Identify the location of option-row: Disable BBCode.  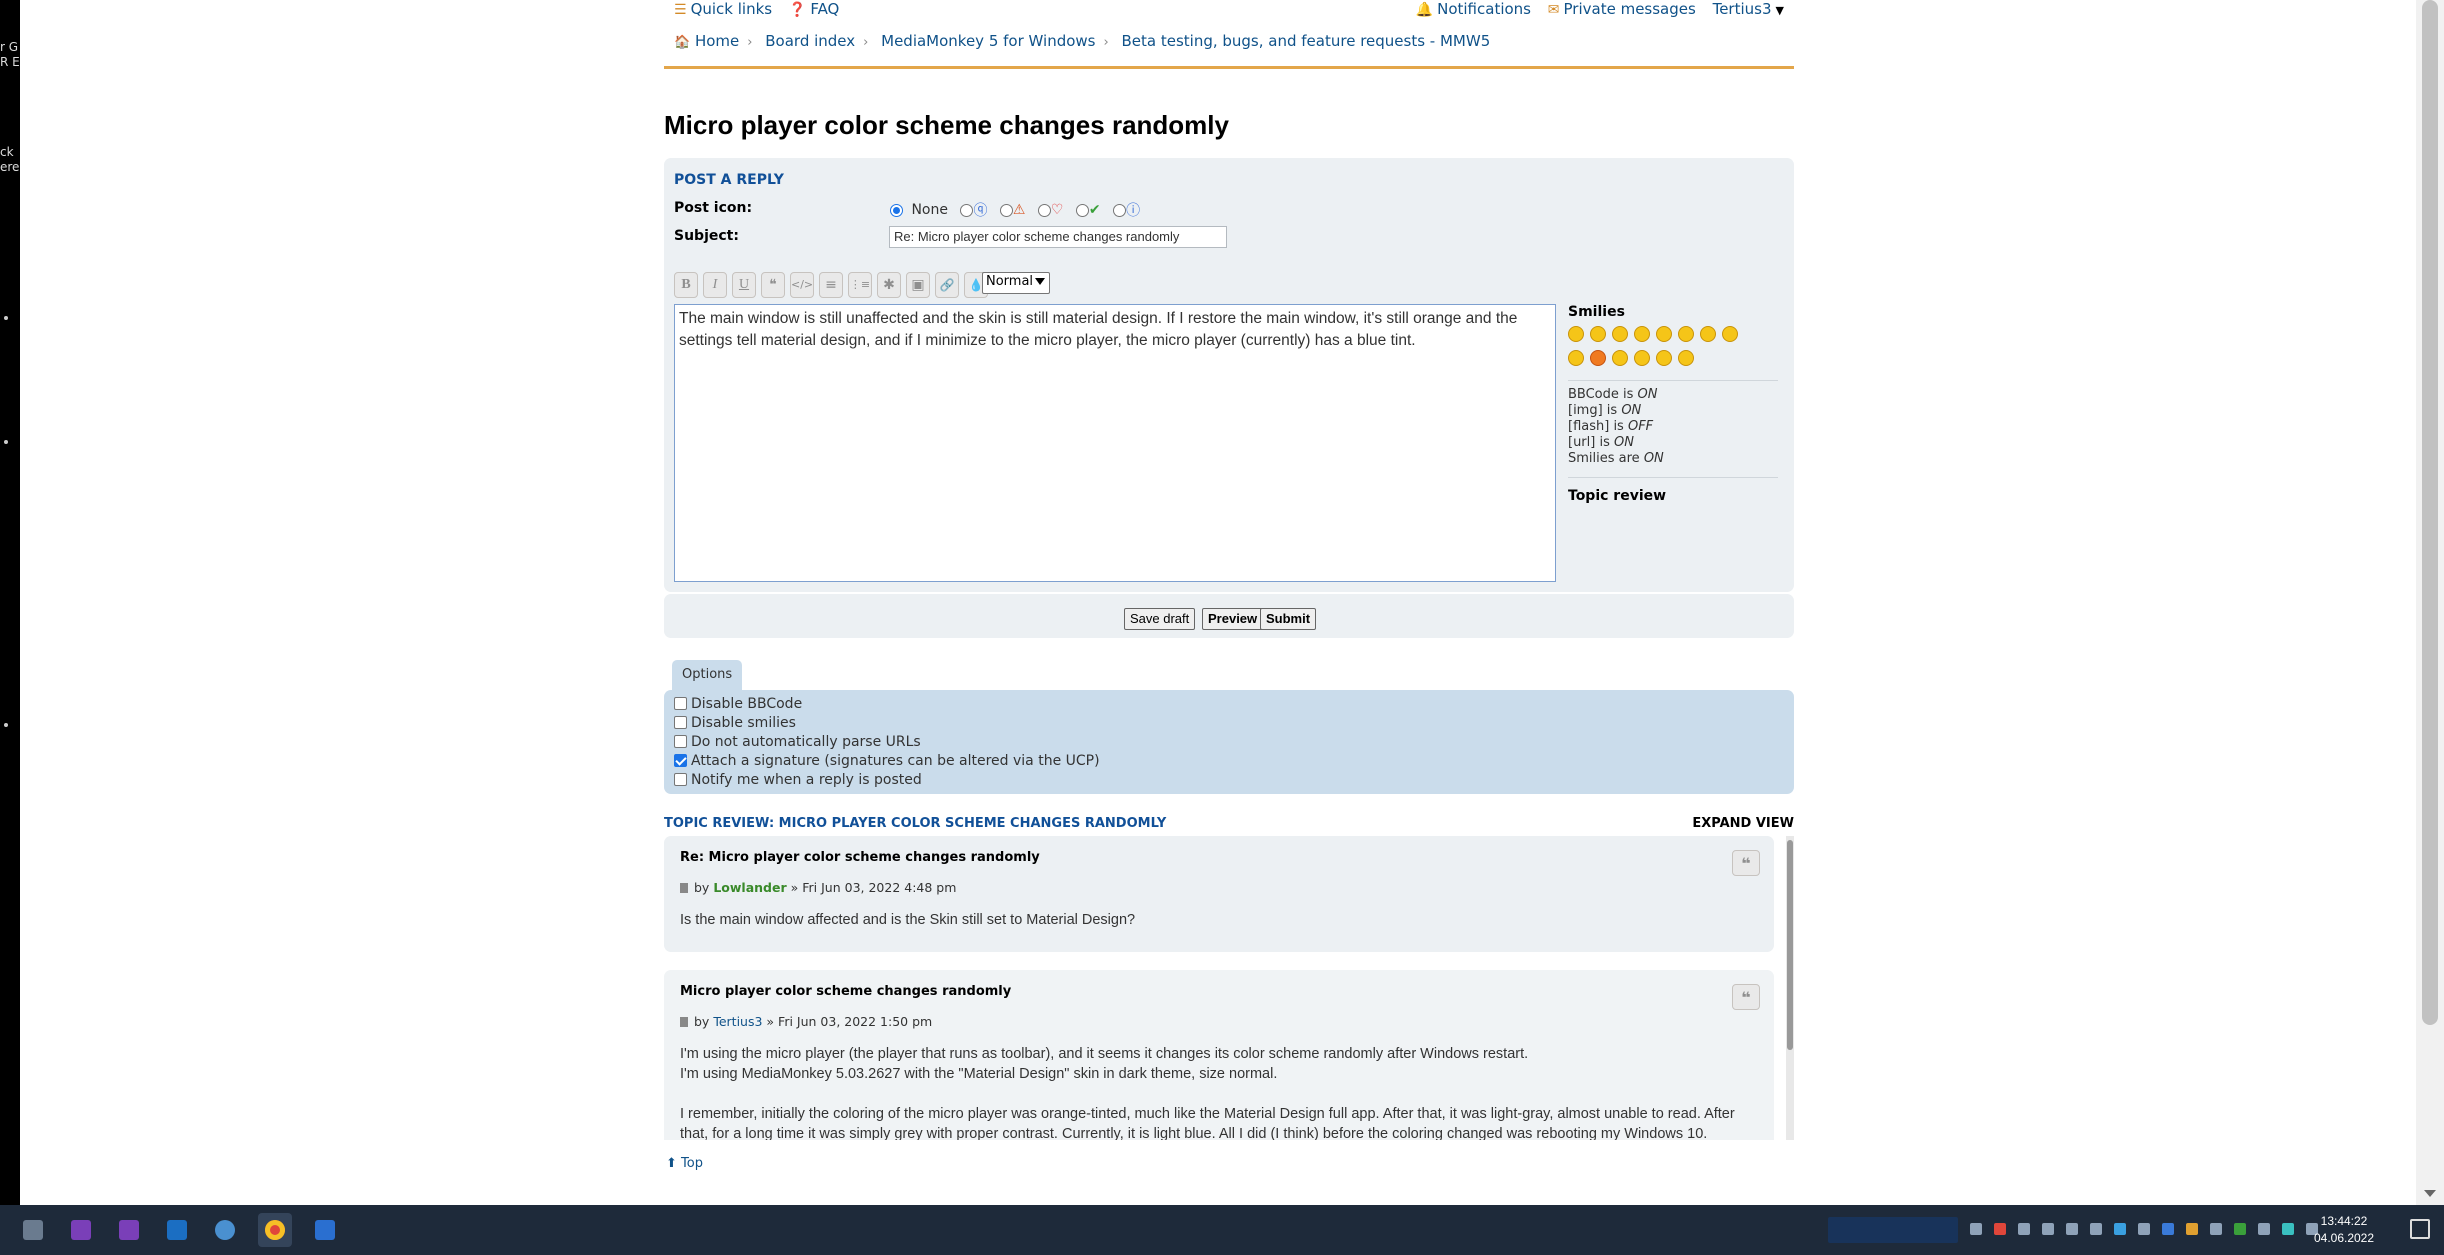
(738, 704).